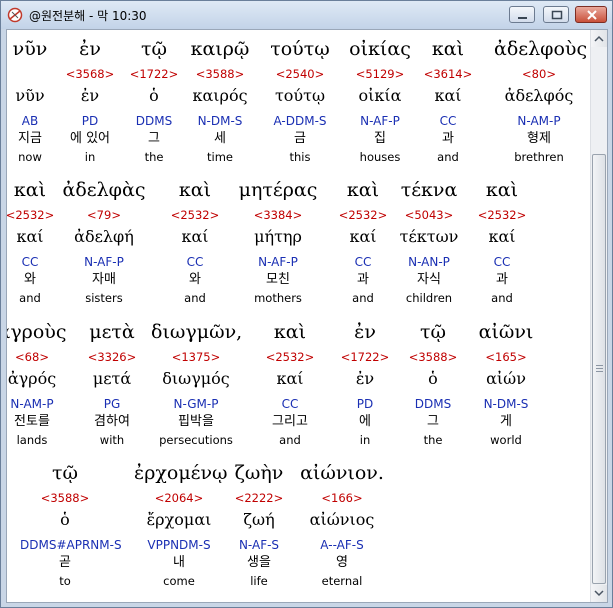 This screenshot has width=613, height=608. Describe the element at coordinates (179, 498) in the screenshot. I see `word-strong: <2064>` at that location.